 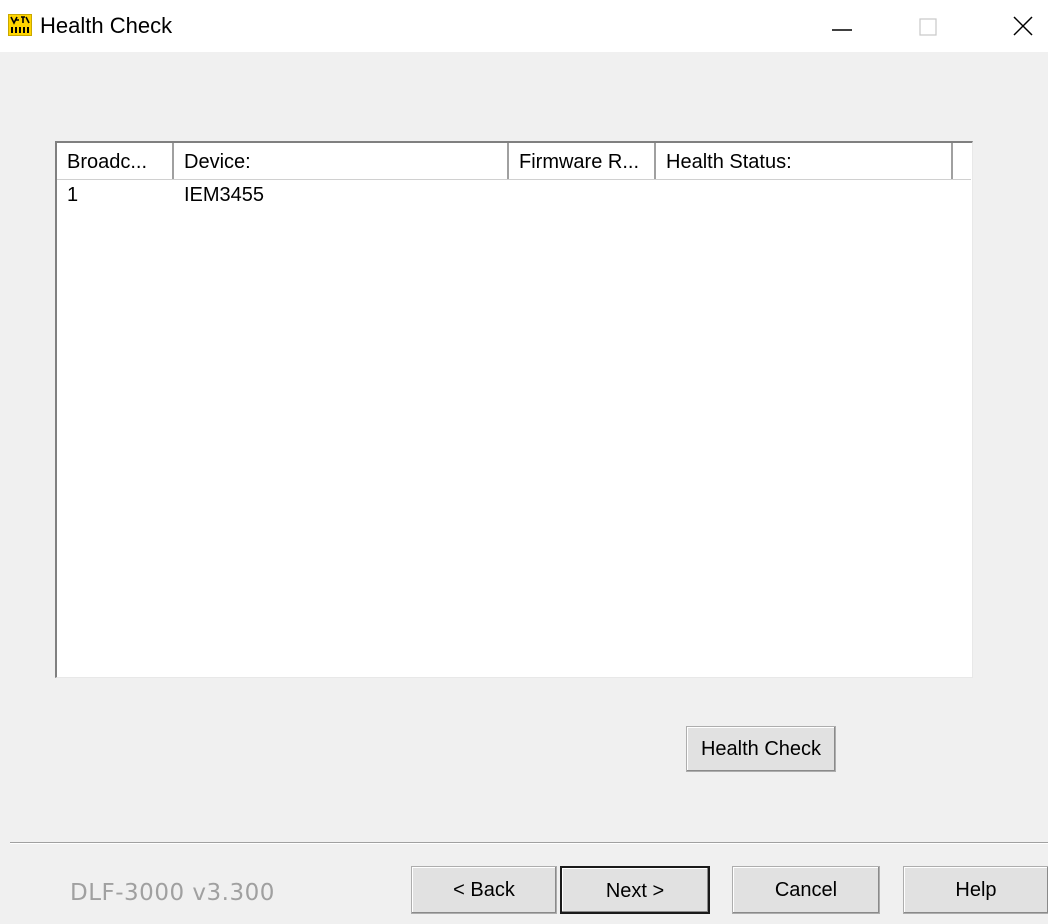 I want to click on list-item: 1 IEM3455, so click(x=514, y=195).